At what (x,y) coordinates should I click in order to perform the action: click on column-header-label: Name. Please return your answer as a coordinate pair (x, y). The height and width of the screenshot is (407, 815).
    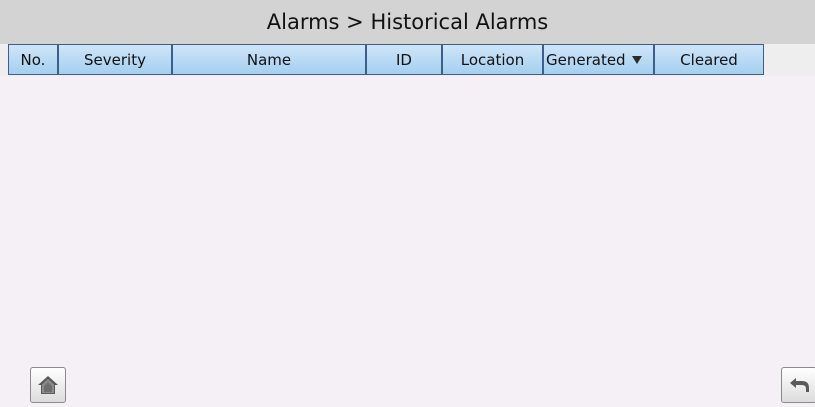
    Looking at the image, I should click on (269, 59).